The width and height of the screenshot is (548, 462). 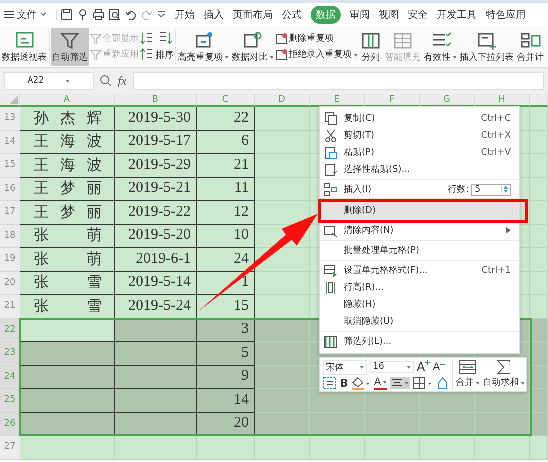 What do you see at coordinates (506, 15) in the screenshot?
I see `ribbon-tab: 特色应用` at bounding box center [506, 15].